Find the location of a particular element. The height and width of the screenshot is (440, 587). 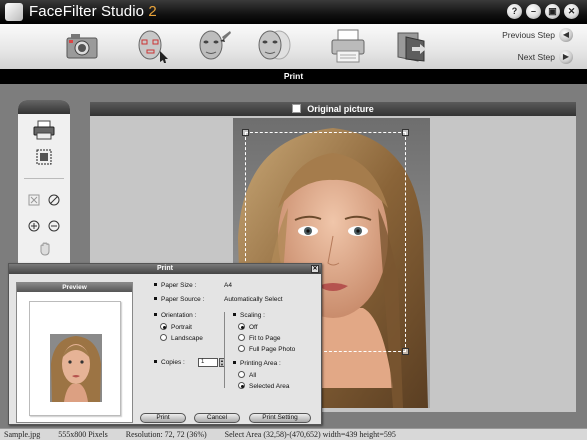

hand-icon is located at coordinates (45, 250).